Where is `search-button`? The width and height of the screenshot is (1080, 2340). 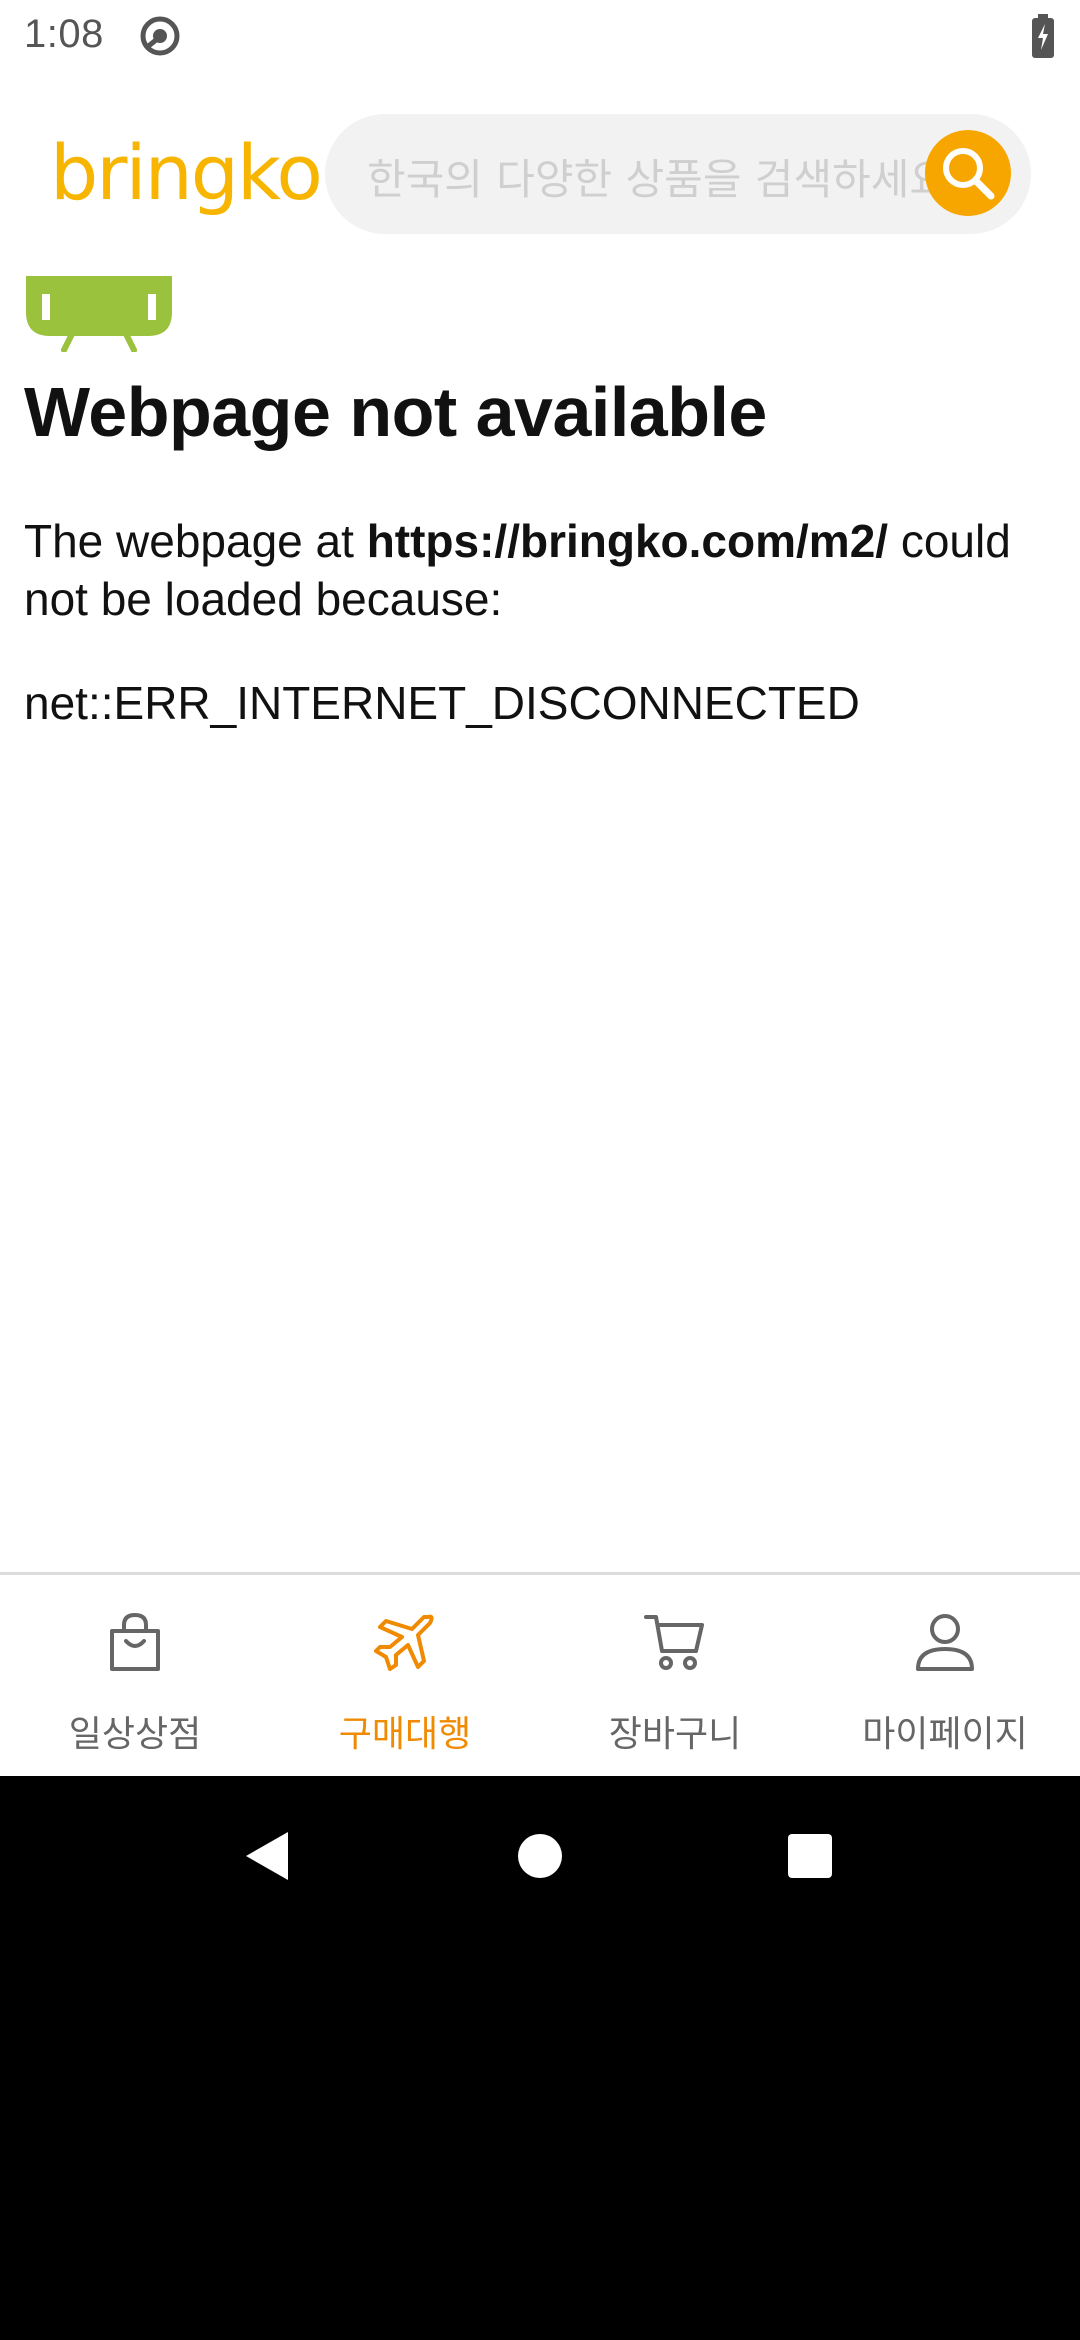 search-button is located at coordinates (968, 173).